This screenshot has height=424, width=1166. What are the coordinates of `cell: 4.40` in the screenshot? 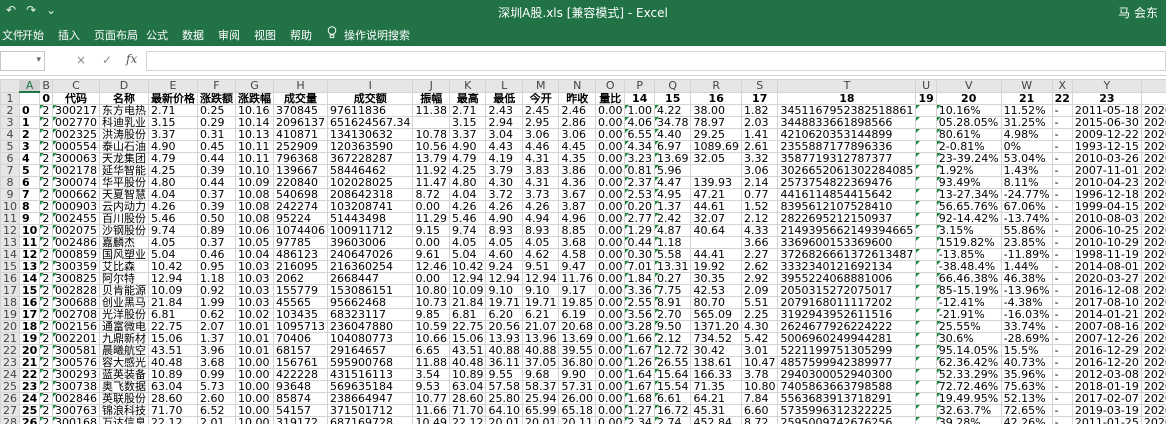 It's located at (672, 134).